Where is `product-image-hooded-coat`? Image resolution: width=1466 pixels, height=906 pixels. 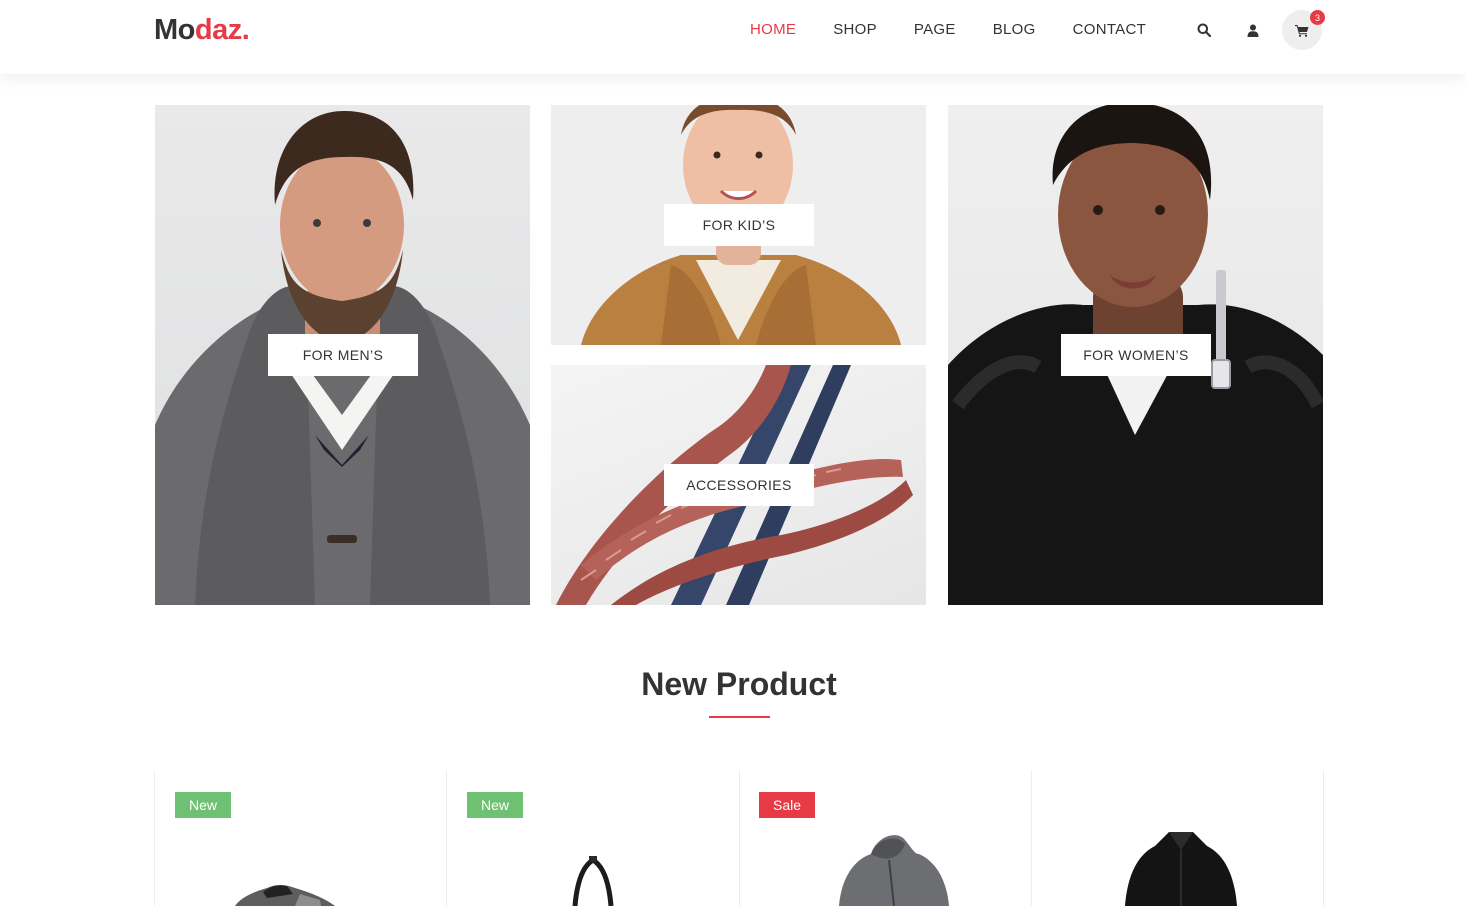 product-image-hooded-coat is located at coordinates (894, 870).